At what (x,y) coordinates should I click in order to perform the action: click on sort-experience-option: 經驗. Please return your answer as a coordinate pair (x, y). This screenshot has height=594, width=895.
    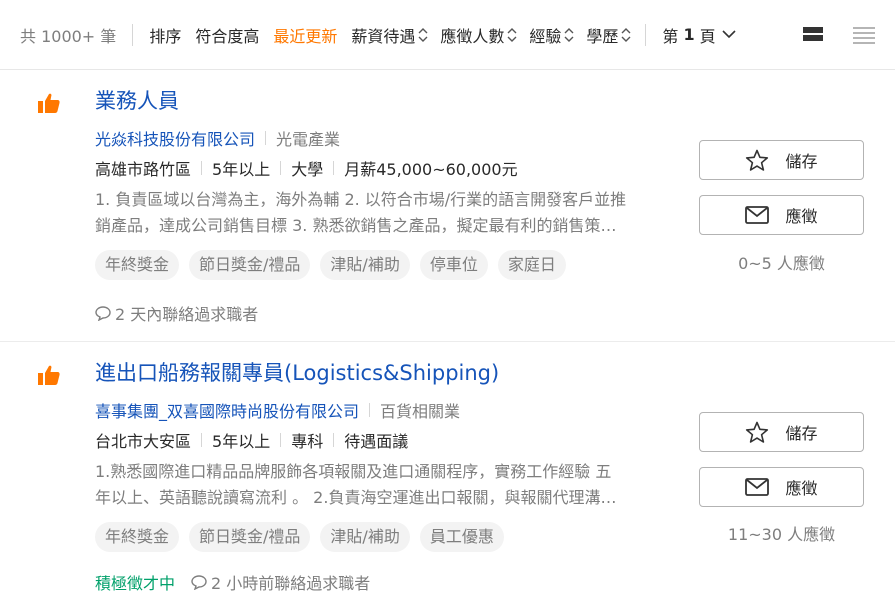
    Looking at the image, I should click on (551, 35).